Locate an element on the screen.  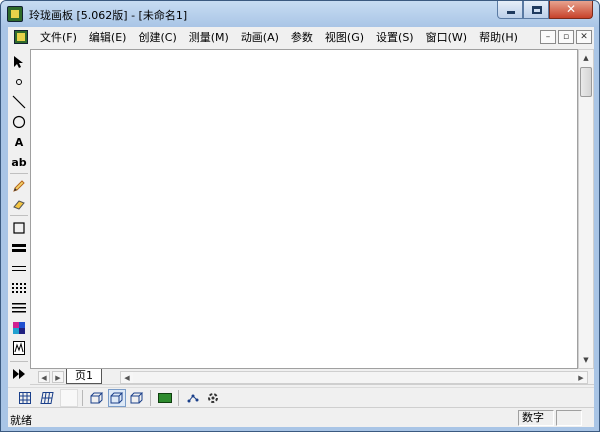
eraser-icon is located at coordinates (19, 204).